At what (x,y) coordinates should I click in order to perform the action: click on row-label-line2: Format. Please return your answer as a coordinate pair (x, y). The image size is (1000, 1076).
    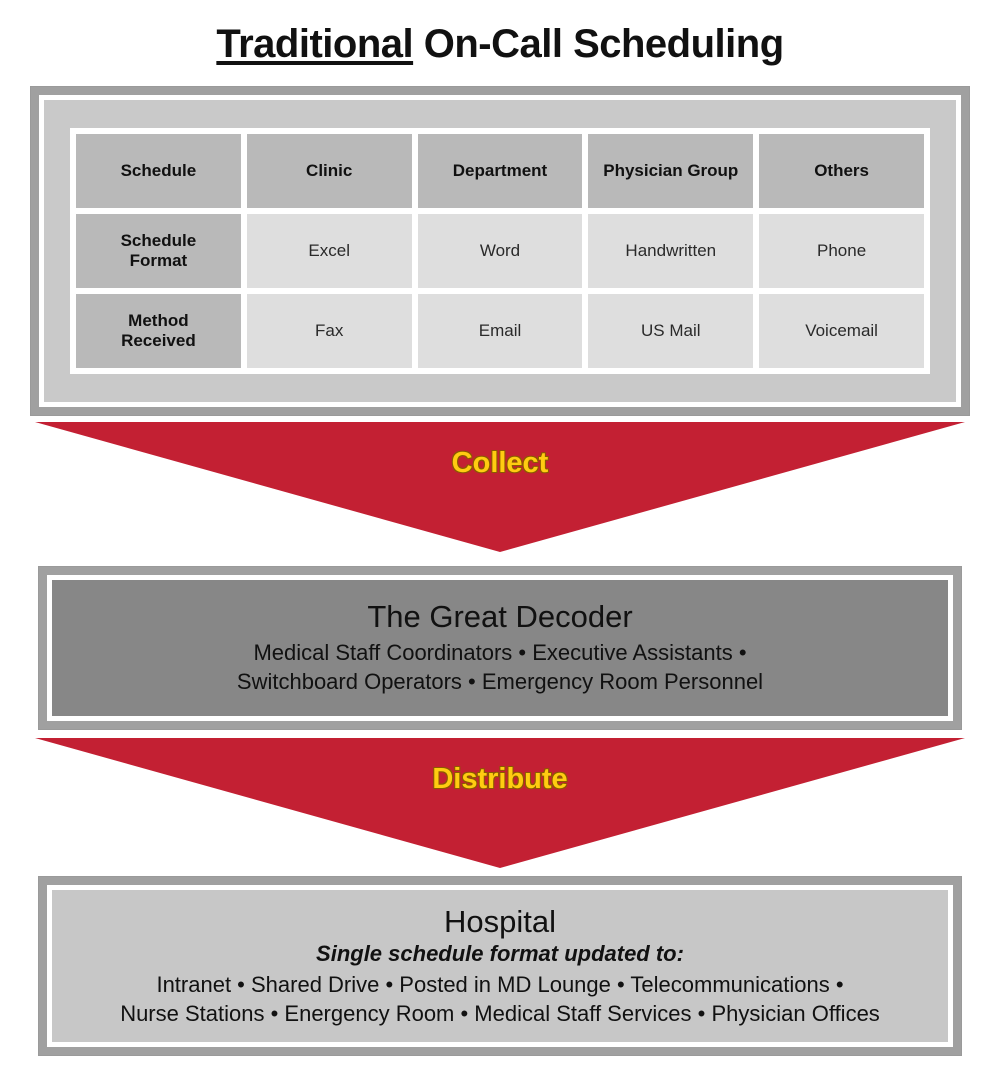
    Looking at the image, I should click on (158, 260).